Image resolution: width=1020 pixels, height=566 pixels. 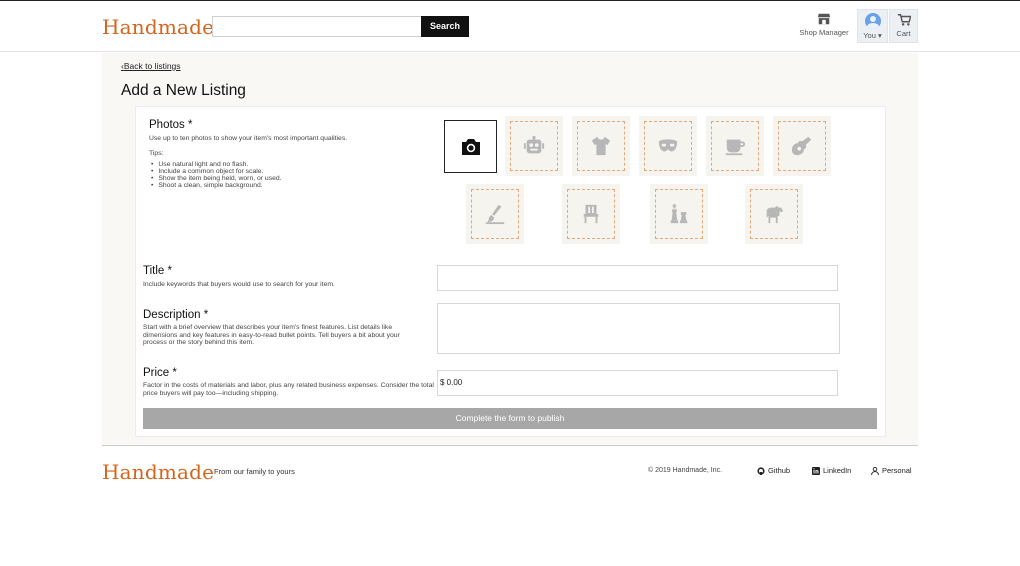 What do you see at coordinates (445, 26) in the screenshot?
I see `search-button: Search` at bounding box center [445, 26].